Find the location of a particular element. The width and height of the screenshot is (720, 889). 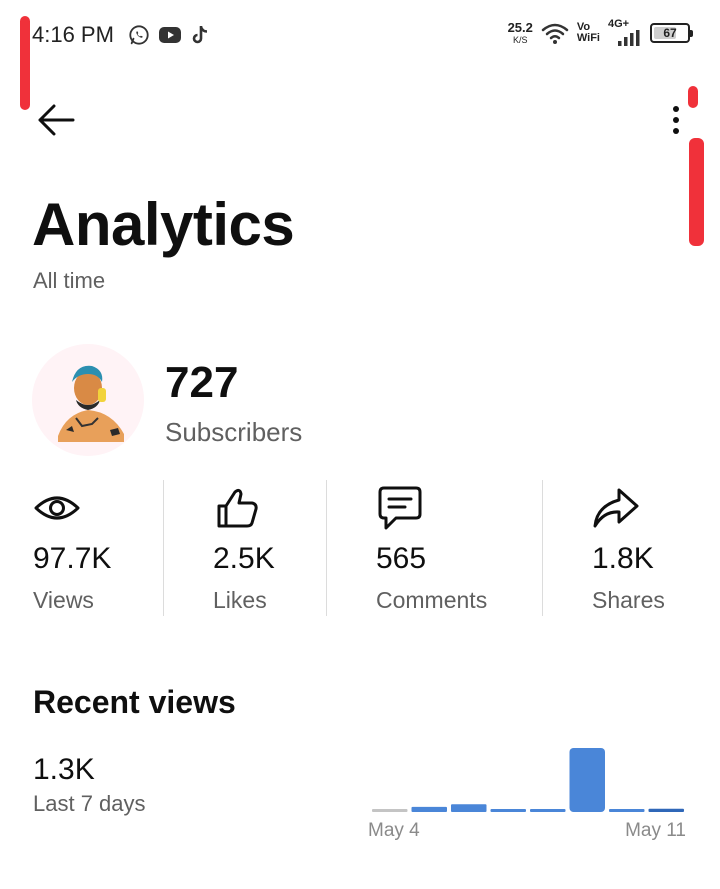

arrow-left-icon is located at coordinates (56, 120).